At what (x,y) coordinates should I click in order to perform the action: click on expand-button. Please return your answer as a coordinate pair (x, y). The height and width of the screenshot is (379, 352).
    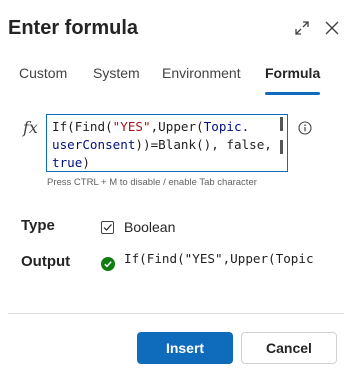
    Looking at the image, I should click on (302, 28).